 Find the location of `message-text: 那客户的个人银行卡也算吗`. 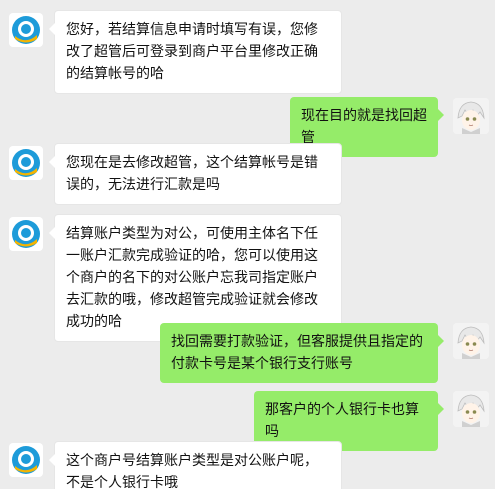

message-text: 那客户的个人银行卡也算吗 is located at coordinates (342, 421).